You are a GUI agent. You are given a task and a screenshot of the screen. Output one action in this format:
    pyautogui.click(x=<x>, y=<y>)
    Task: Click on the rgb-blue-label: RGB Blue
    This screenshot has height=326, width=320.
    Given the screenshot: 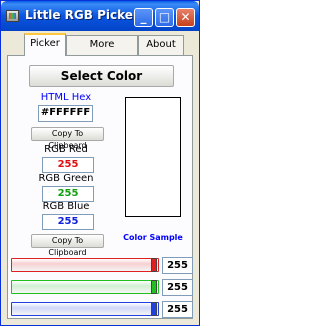 What is the action you would take?
    pyautogui.click(x=66, y=206)
    